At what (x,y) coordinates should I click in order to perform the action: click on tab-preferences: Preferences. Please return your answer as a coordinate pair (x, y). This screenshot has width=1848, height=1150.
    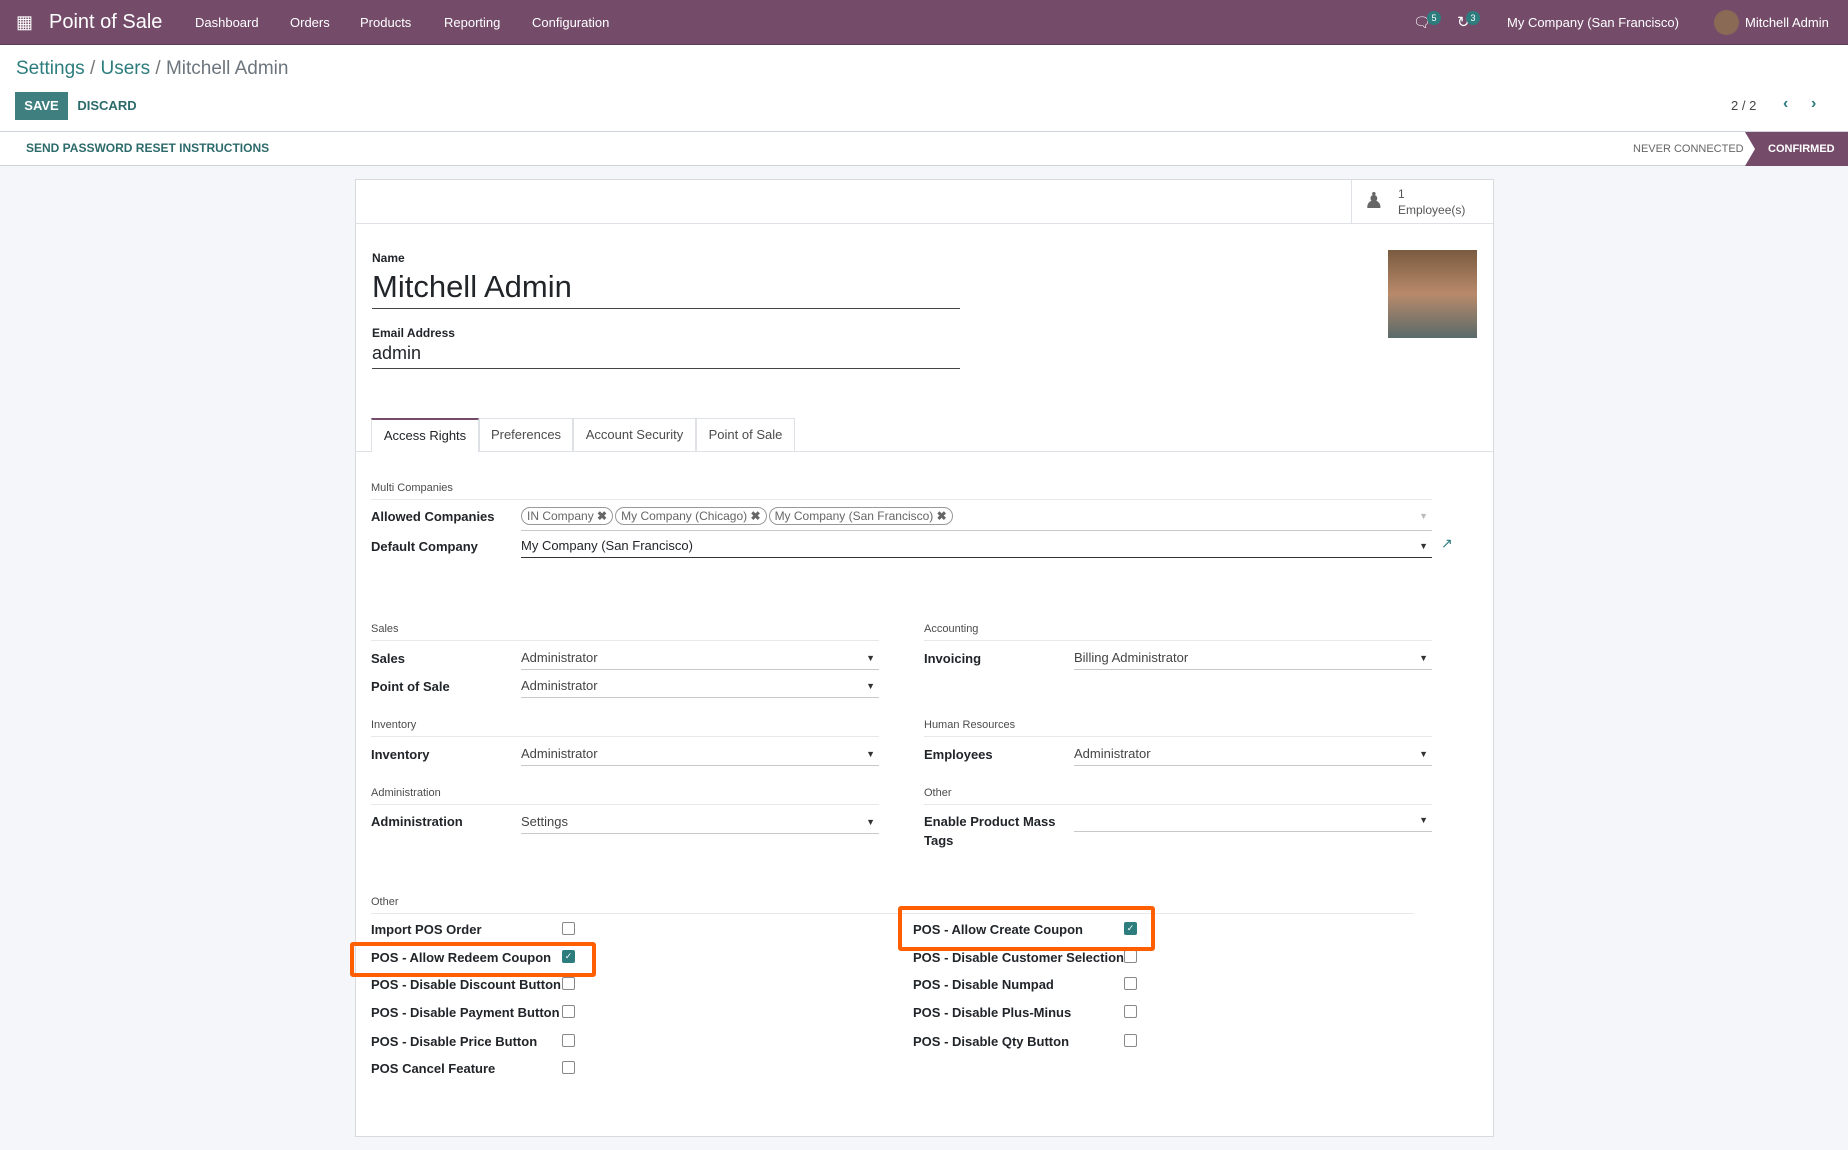
    Looking at the image, I should click on (526, 434).